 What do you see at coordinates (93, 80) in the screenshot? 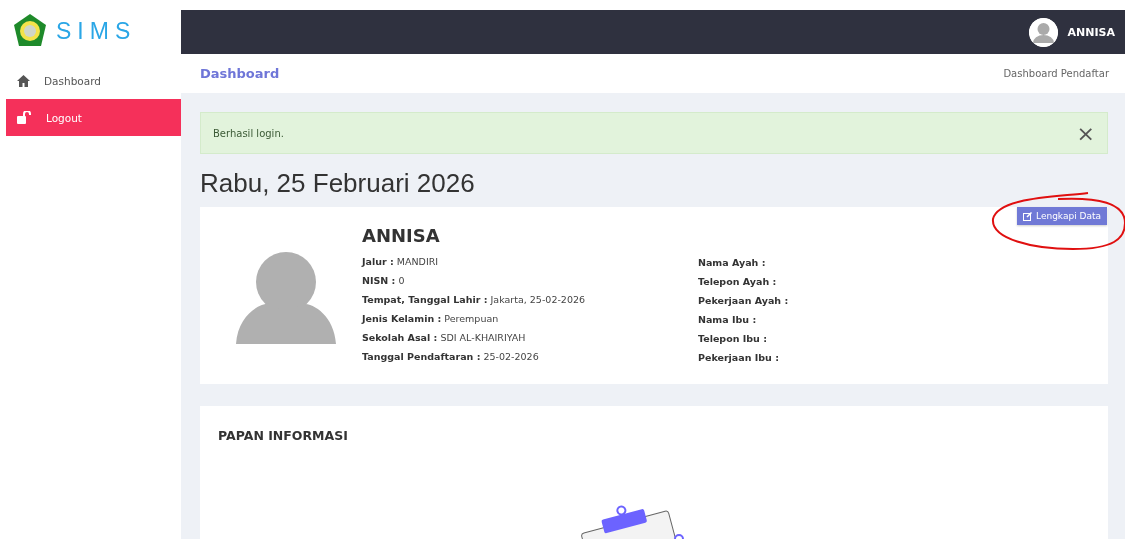
I see `nav-item: Dashboard` at bounding box center [93, 80].